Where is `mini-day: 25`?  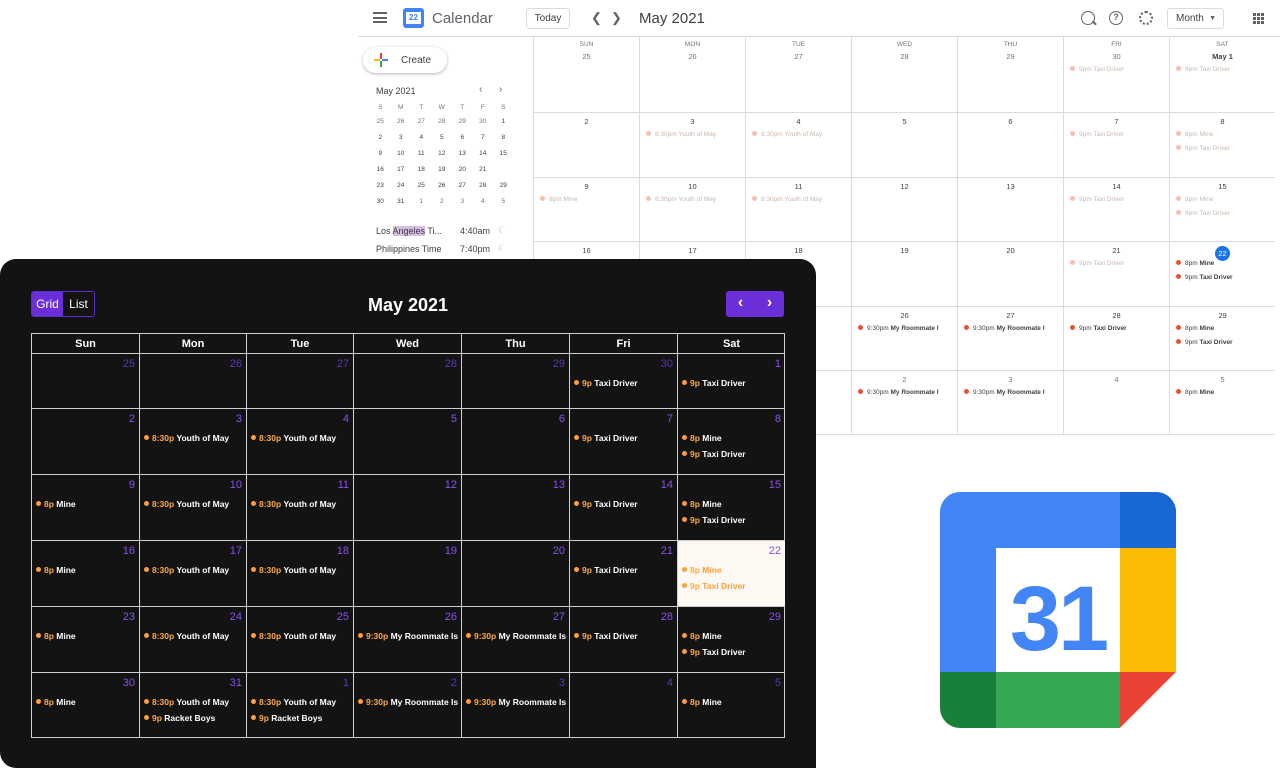
mini-day: 25 is located at coordinates (421, 186).